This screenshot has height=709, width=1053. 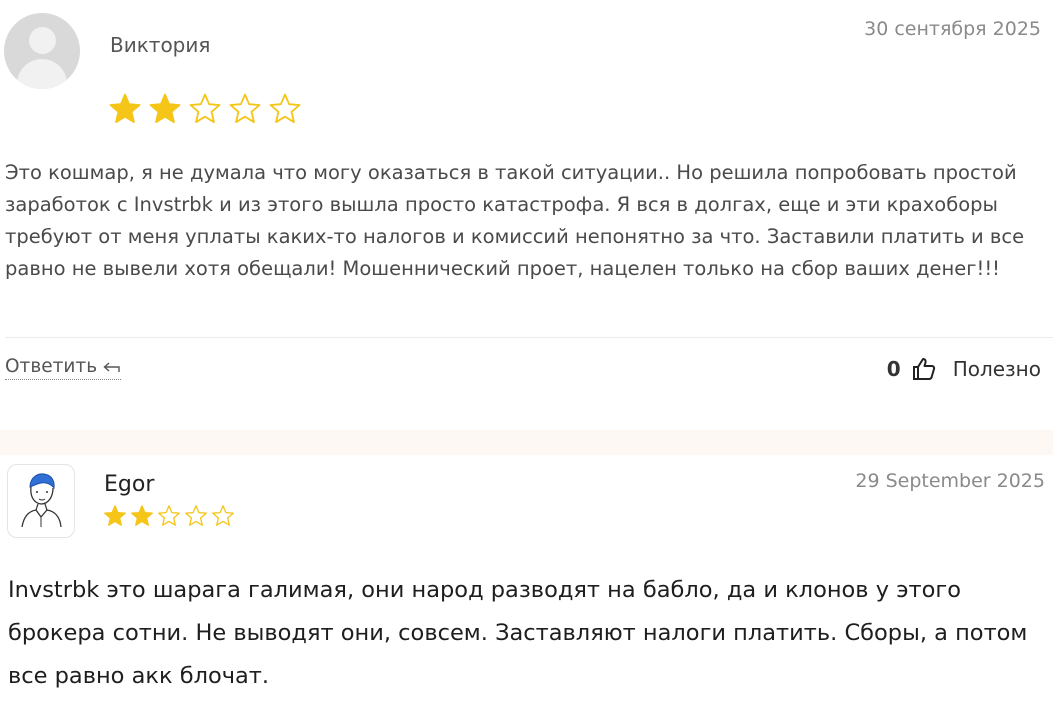 I want to click on review-date: 29 September 2025, so click(x=950, y=481).